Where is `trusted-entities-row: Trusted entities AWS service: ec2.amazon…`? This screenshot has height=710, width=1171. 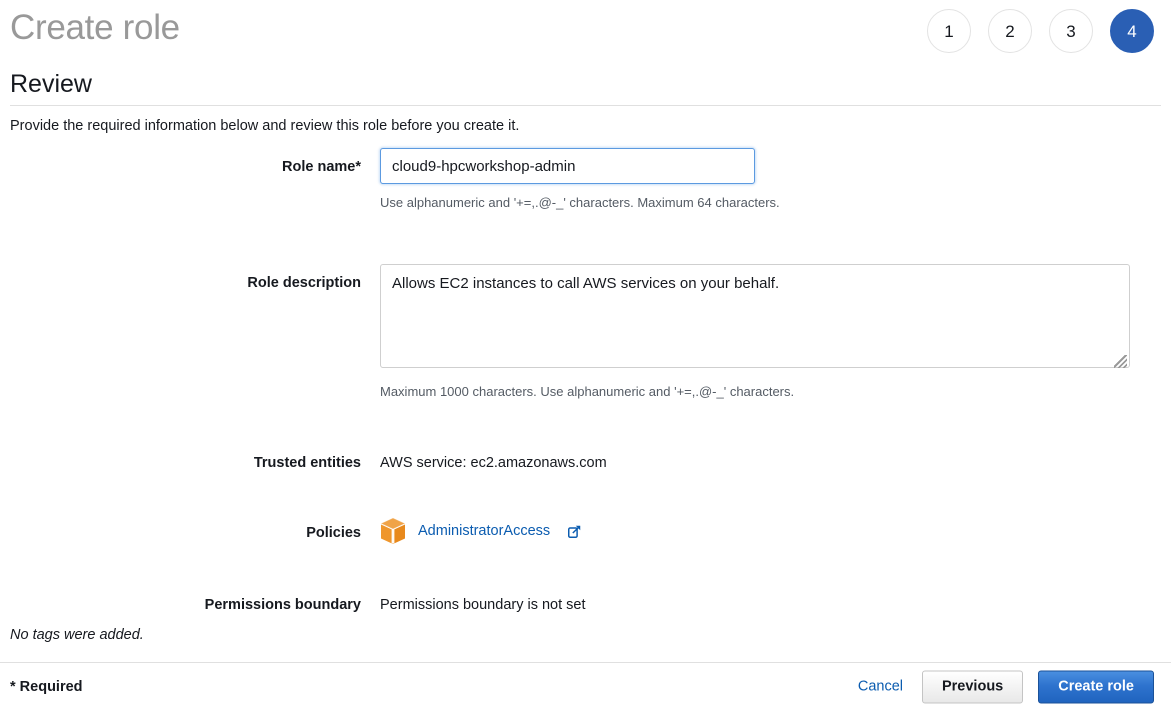 trusted-entities-row: Trusted entities AWS service: ec2.amazon… is located at coordinates (585, 463).